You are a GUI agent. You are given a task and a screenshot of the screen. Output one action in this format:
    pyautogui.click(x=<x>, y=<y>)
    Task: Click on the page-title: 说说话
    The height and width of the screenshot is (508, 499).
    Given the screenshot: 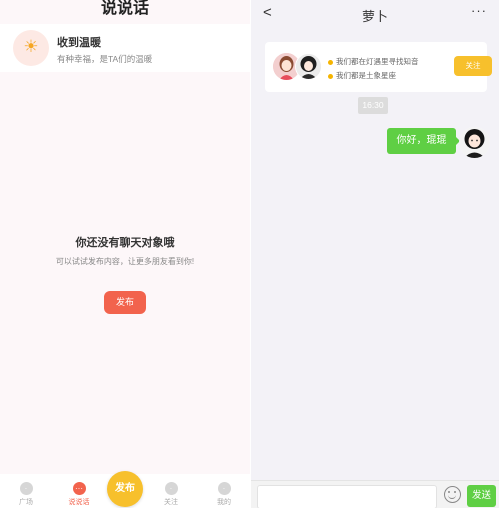 What is the action you would take?
    pyautogui.click(x=124, y=8)
    